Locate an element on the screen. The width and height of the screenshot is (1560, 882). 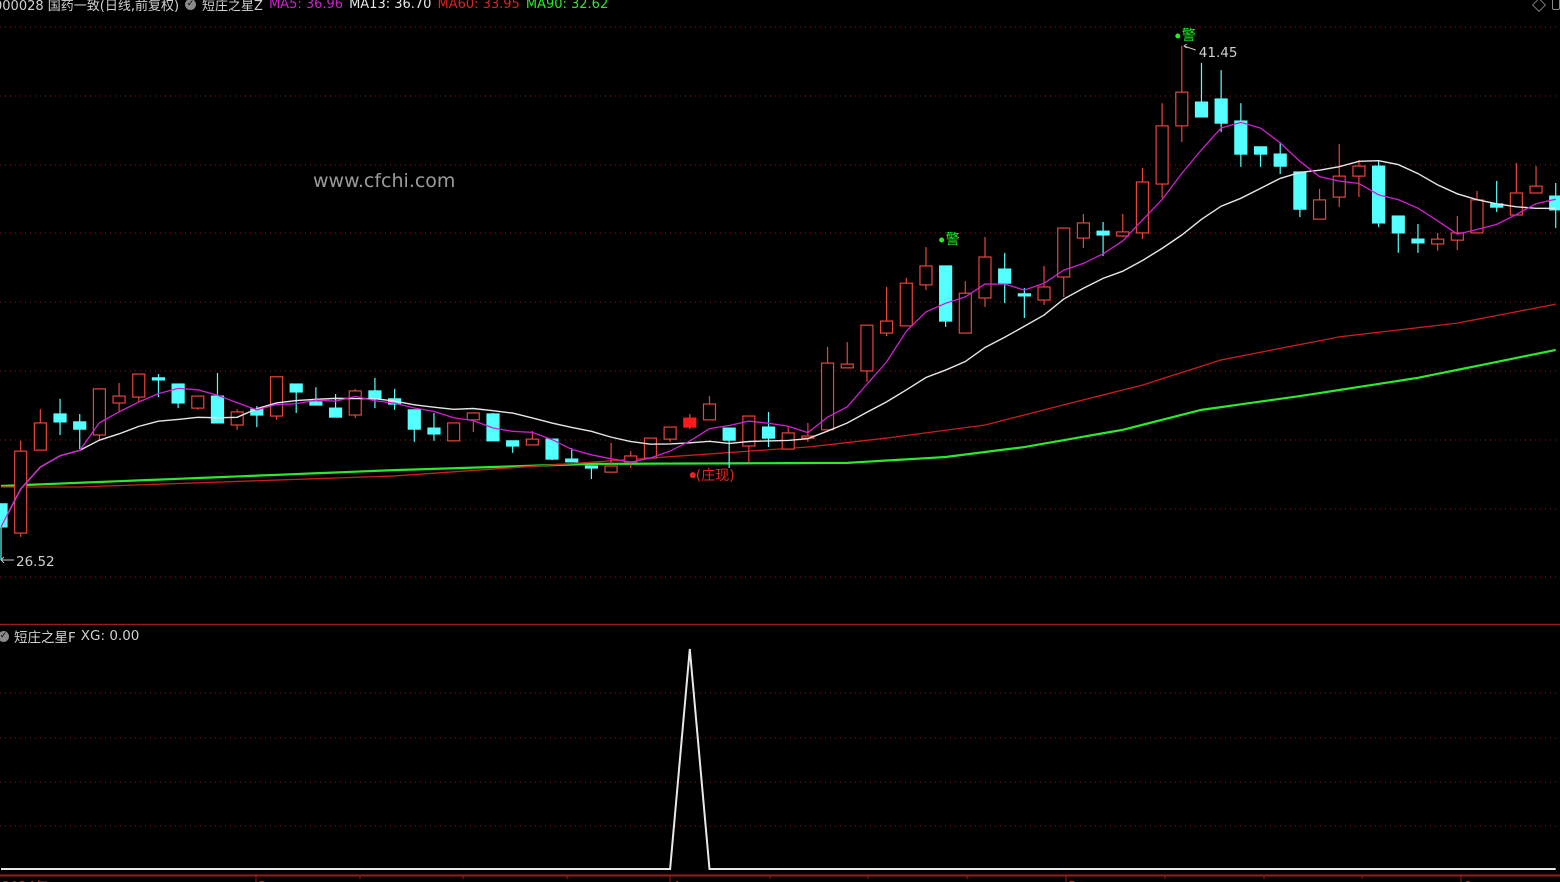
high-price-label: 41.45 is located at coordinates (1218, 53).